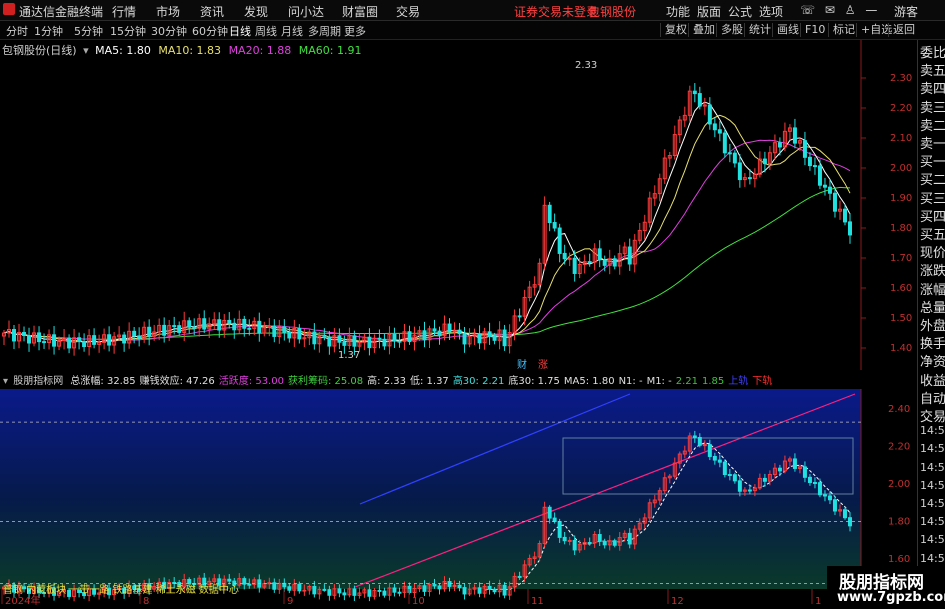  What do you see at coordinates (355, 31) in the screenshot?
I see `period-more: 更多` at bounding box center [355, 31].